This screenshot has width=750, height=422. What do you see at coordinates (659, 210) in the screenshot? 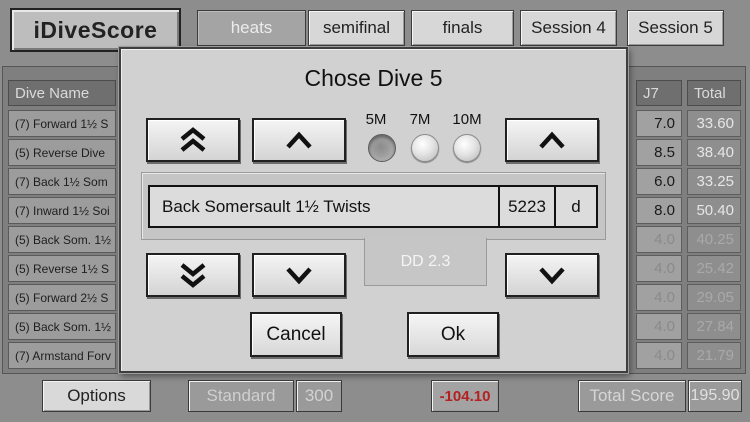
I see `table-cell-j7: 8.0` at bounding box center [659, 210].